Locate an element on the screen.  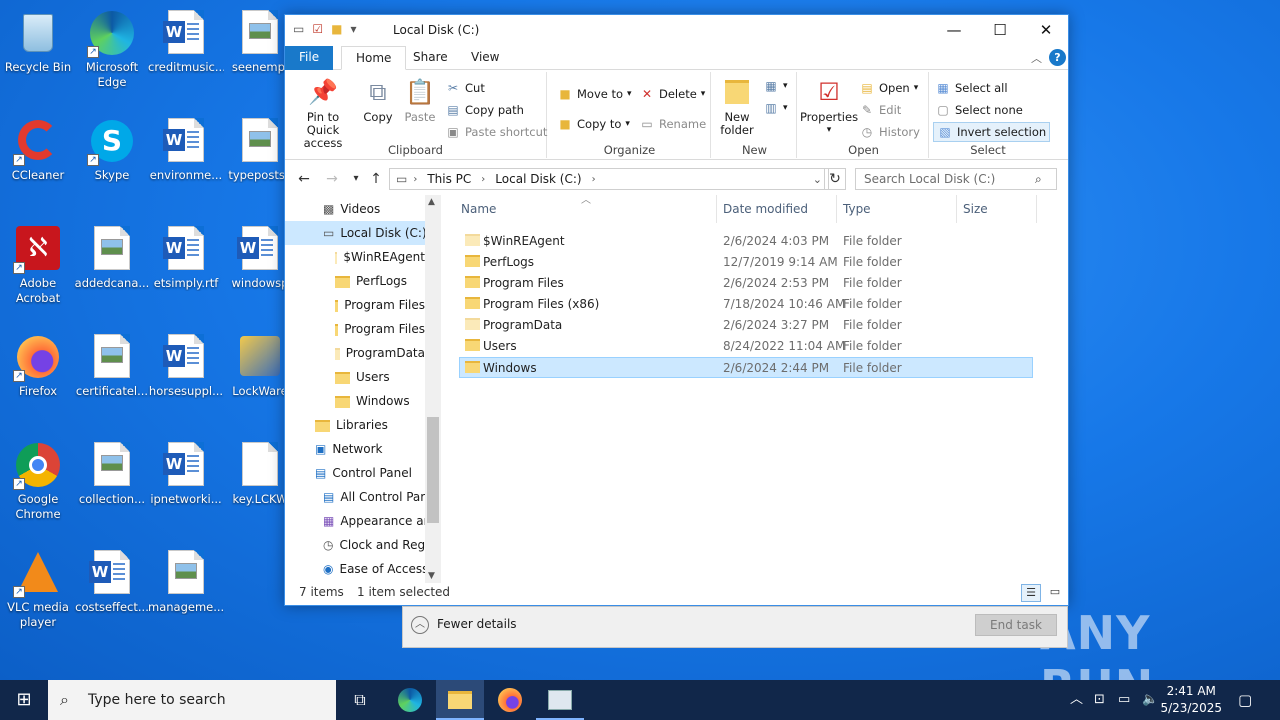
column-header-date: Date modified is located at coordinates (777, 209).